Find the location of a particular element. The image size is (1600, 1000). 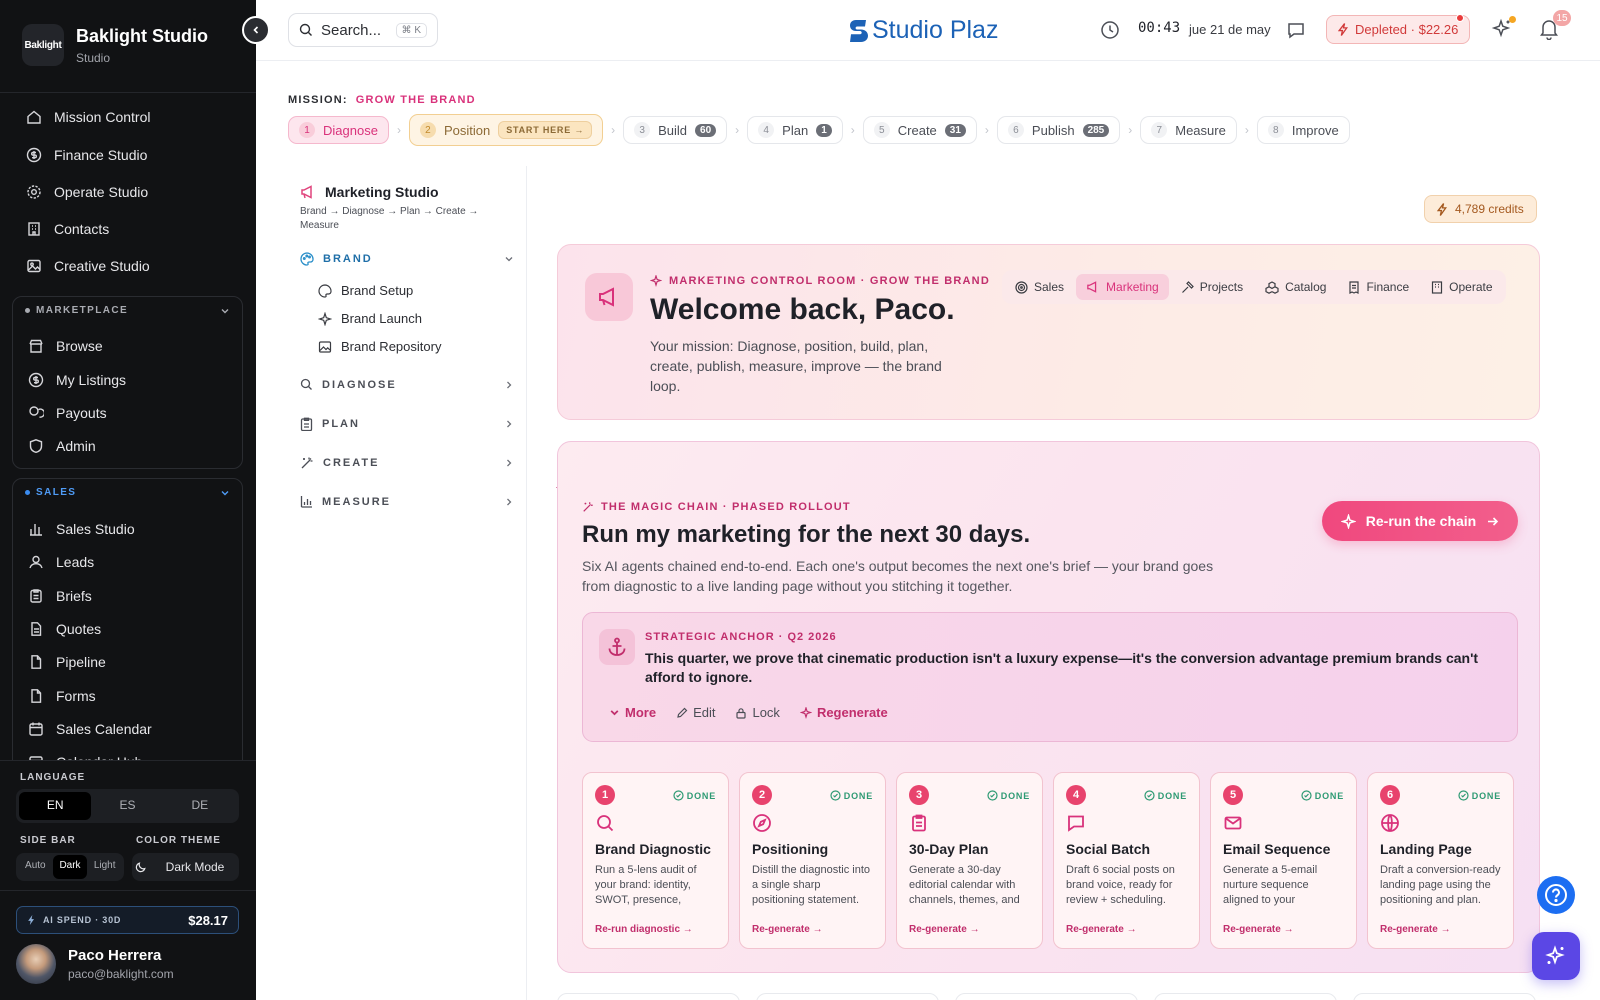

tab-catalog: Catalog is located at coordinates (1295, 287).